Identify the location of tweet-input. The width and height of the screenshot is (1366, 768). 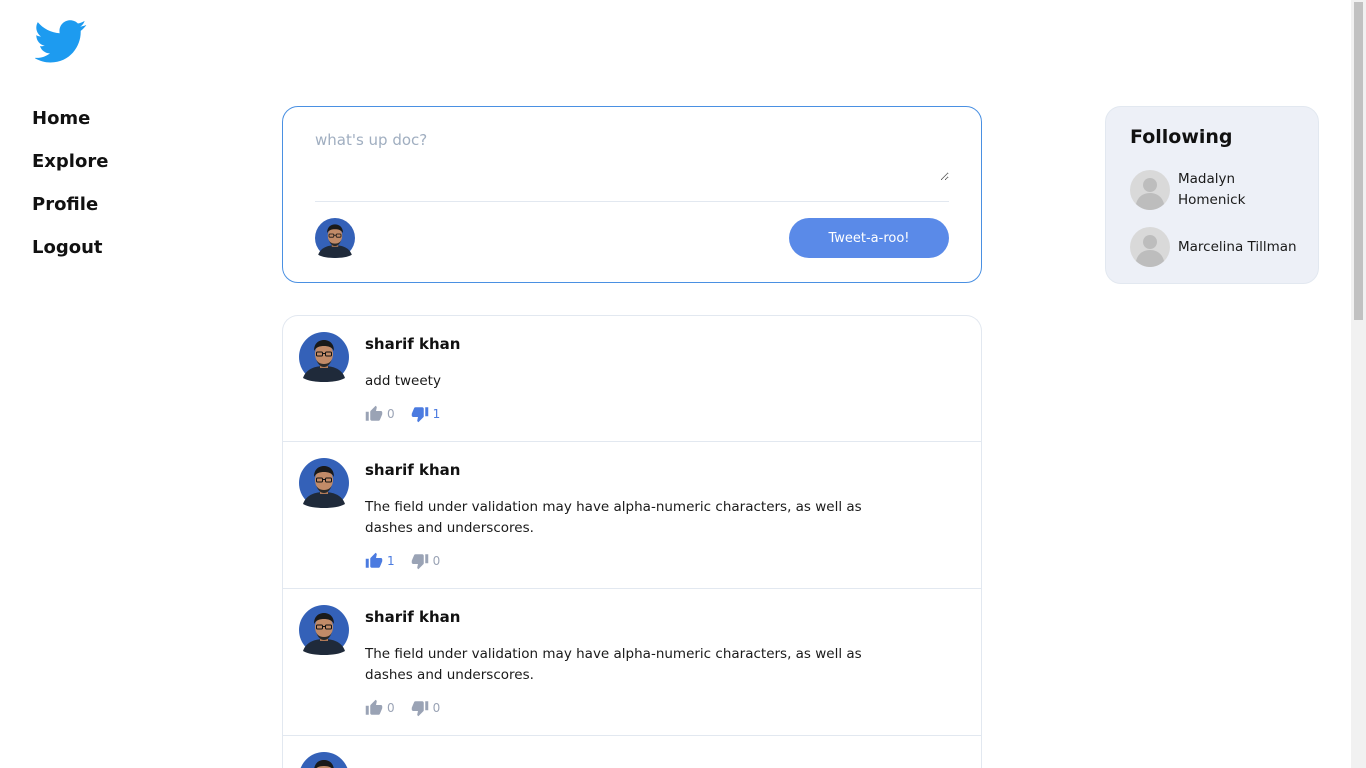
(632, 156).